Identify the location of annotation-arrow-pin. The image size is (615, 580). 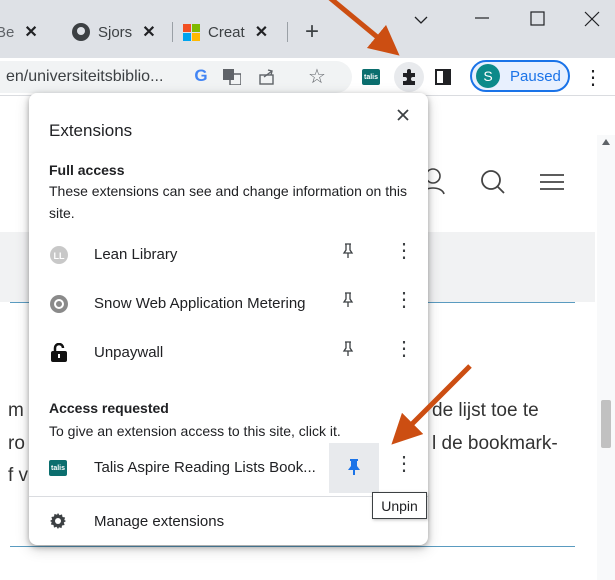
(431, 404).